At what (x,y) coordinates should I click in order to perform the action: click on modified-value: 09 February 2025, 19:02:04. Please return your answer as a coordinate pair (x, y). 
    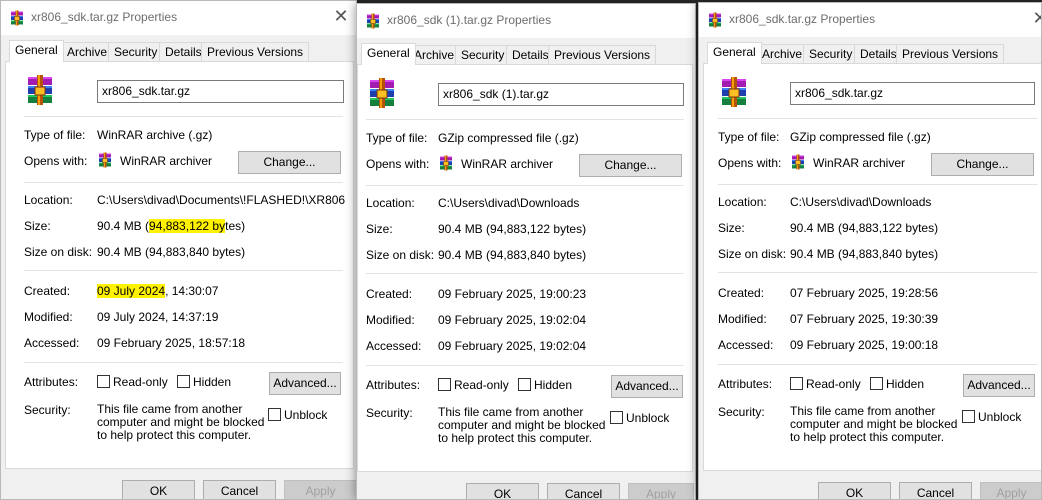
    Looking at the image, I should click on (512, 320).